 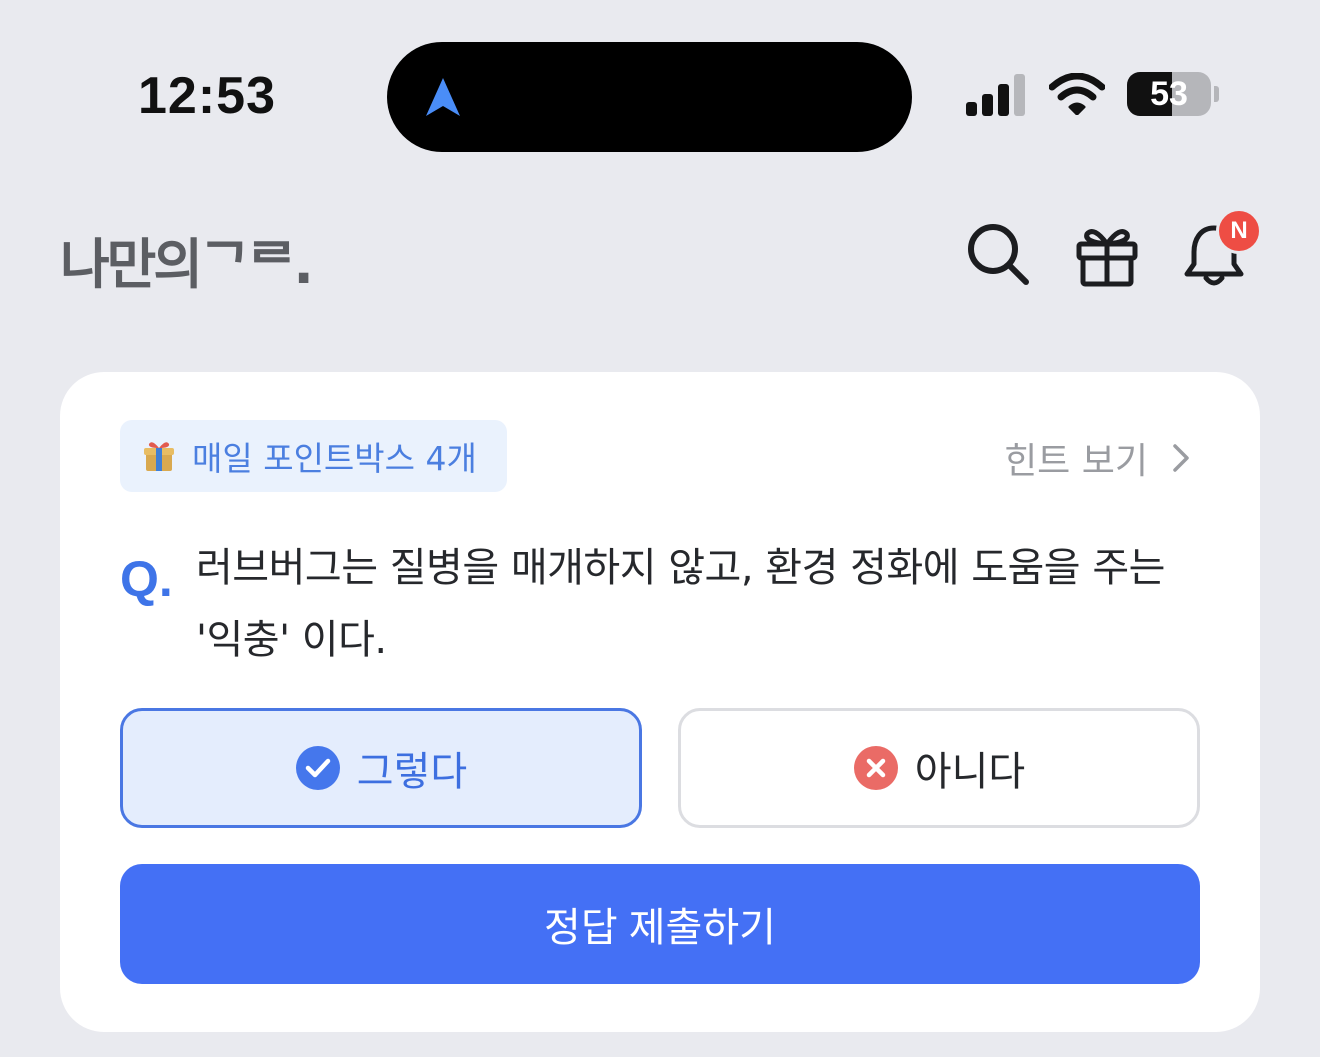 I want to click on search-icon, so click(x=999, y=255).